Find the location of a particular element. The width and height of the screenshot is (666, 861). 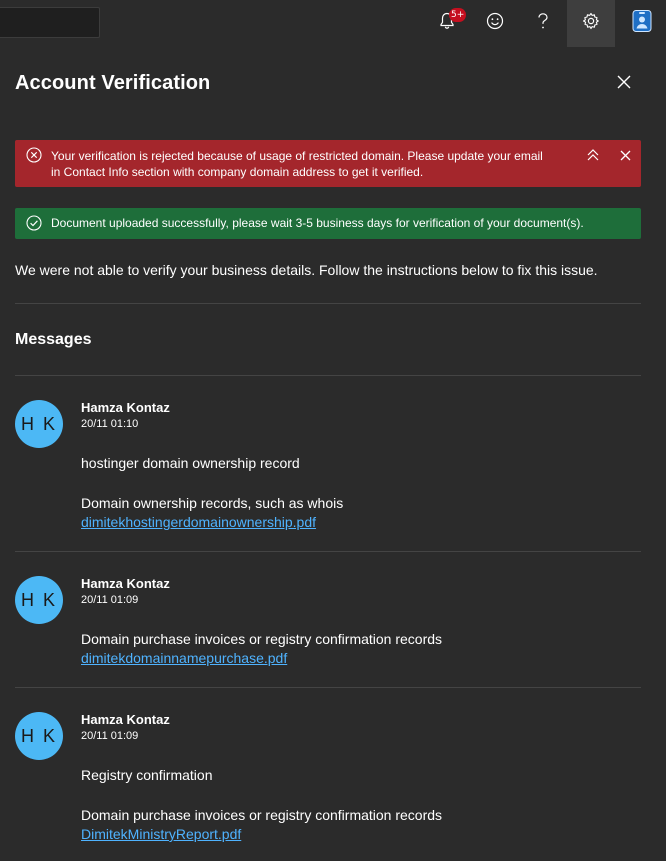

close-panel-button is located at coordinates (624, 84).